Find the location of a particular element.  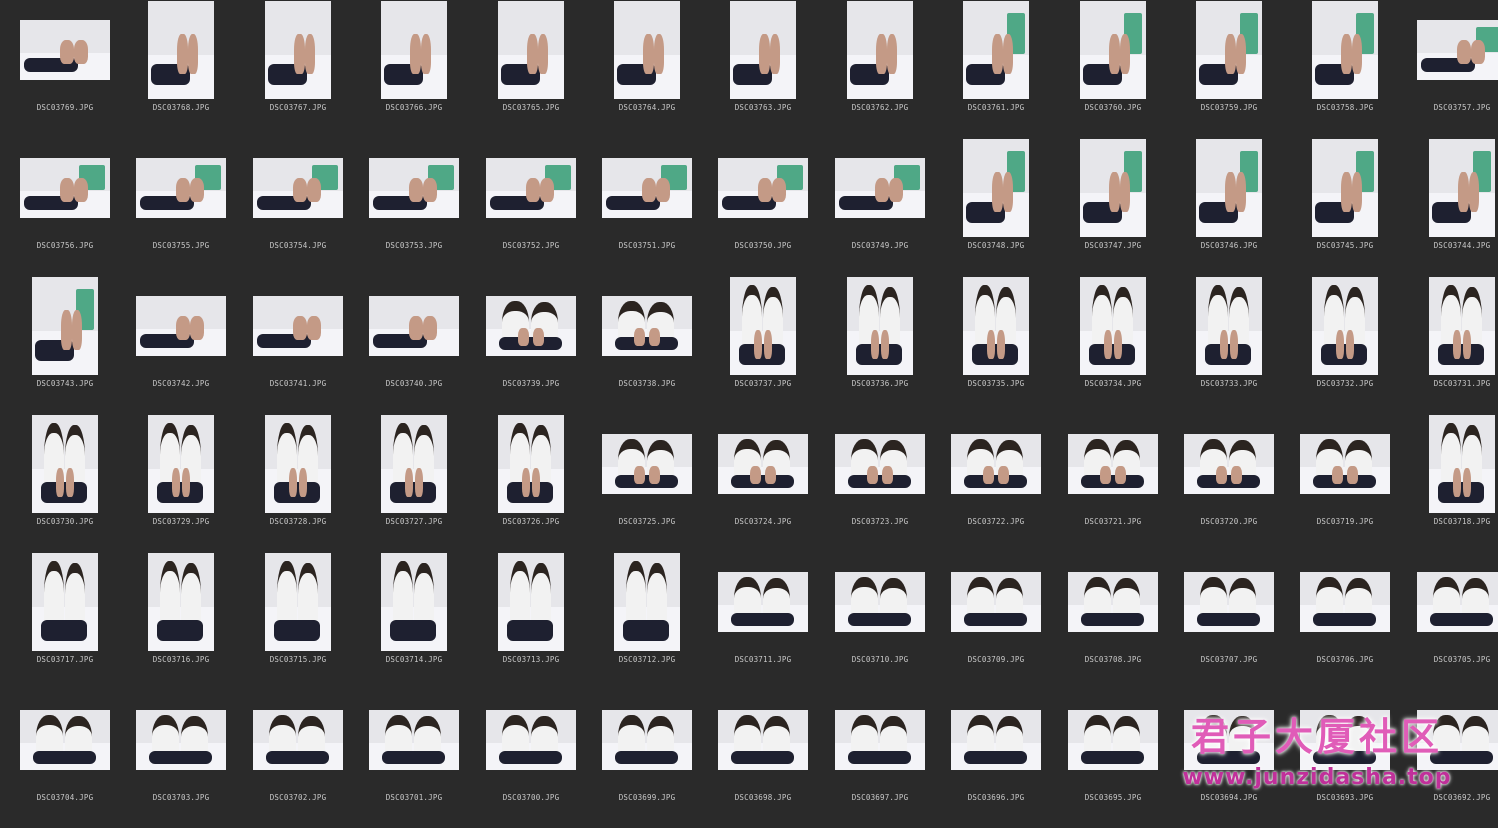

thumbnail-tile: DSC03759.JPG is located at coordinates (1229, 69).